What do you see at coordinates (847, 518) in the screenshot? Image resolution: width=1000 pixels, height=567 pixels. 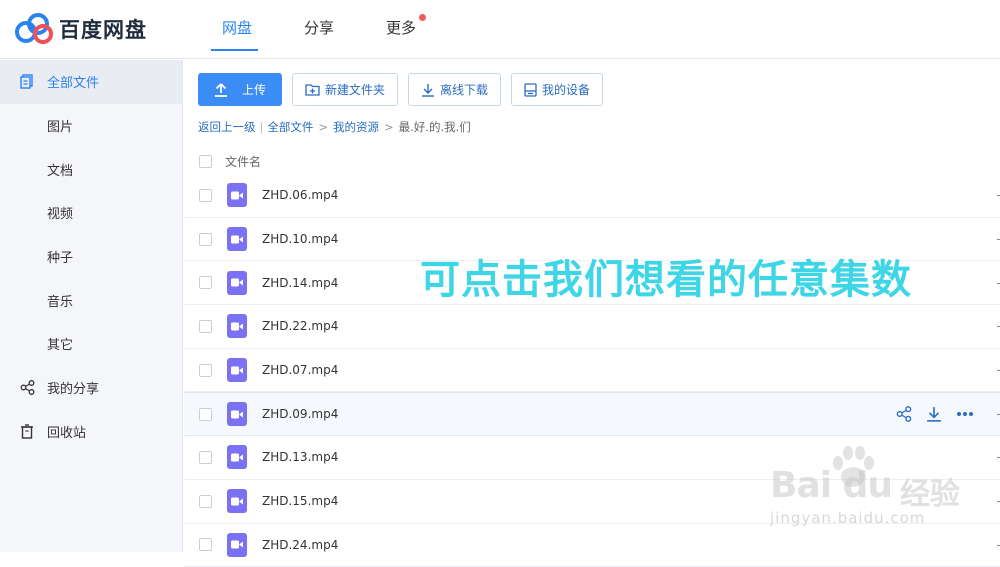 I see `watermark-url: jingyan.baidu.com` at bounding box center [847, 518].